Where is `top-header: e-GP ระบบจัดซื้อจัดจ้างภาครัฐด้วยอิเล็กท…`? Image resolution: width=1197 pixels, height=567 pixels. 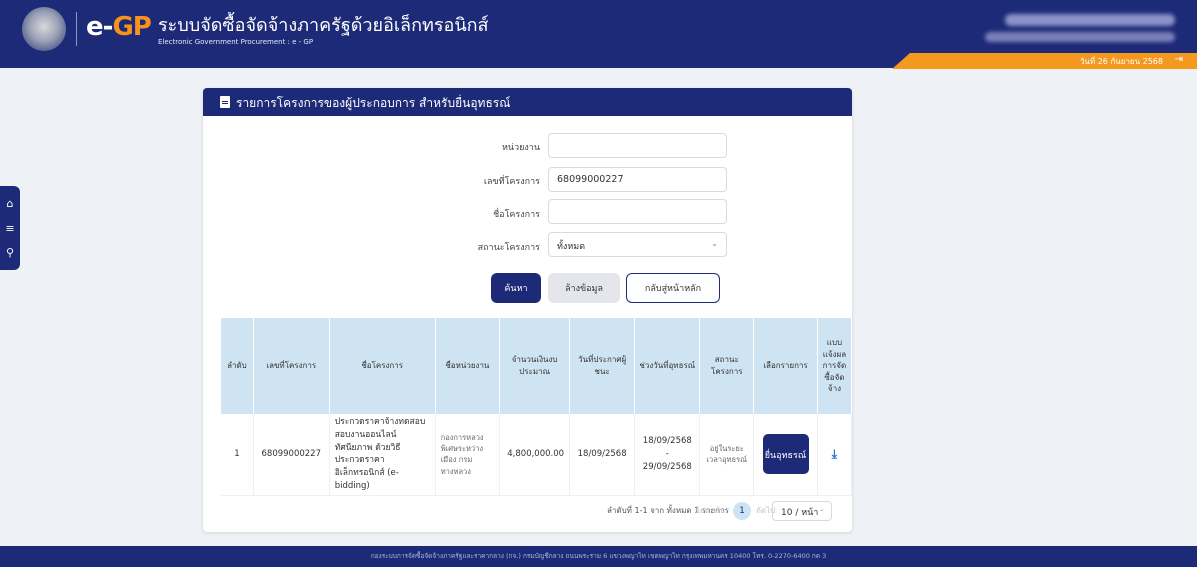 top-header: e-GP ระบบจัดซื้อจัดจ้างภาครัฐด้วยอิเล็กท… is located at coordinates (598, 29).